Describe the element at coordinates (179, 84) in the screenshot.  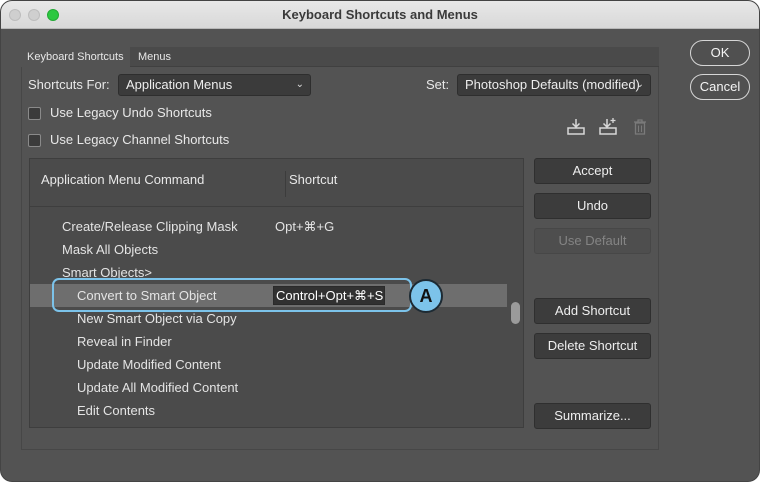
I see `shortcuts-for-value: Application Menus` at that location.